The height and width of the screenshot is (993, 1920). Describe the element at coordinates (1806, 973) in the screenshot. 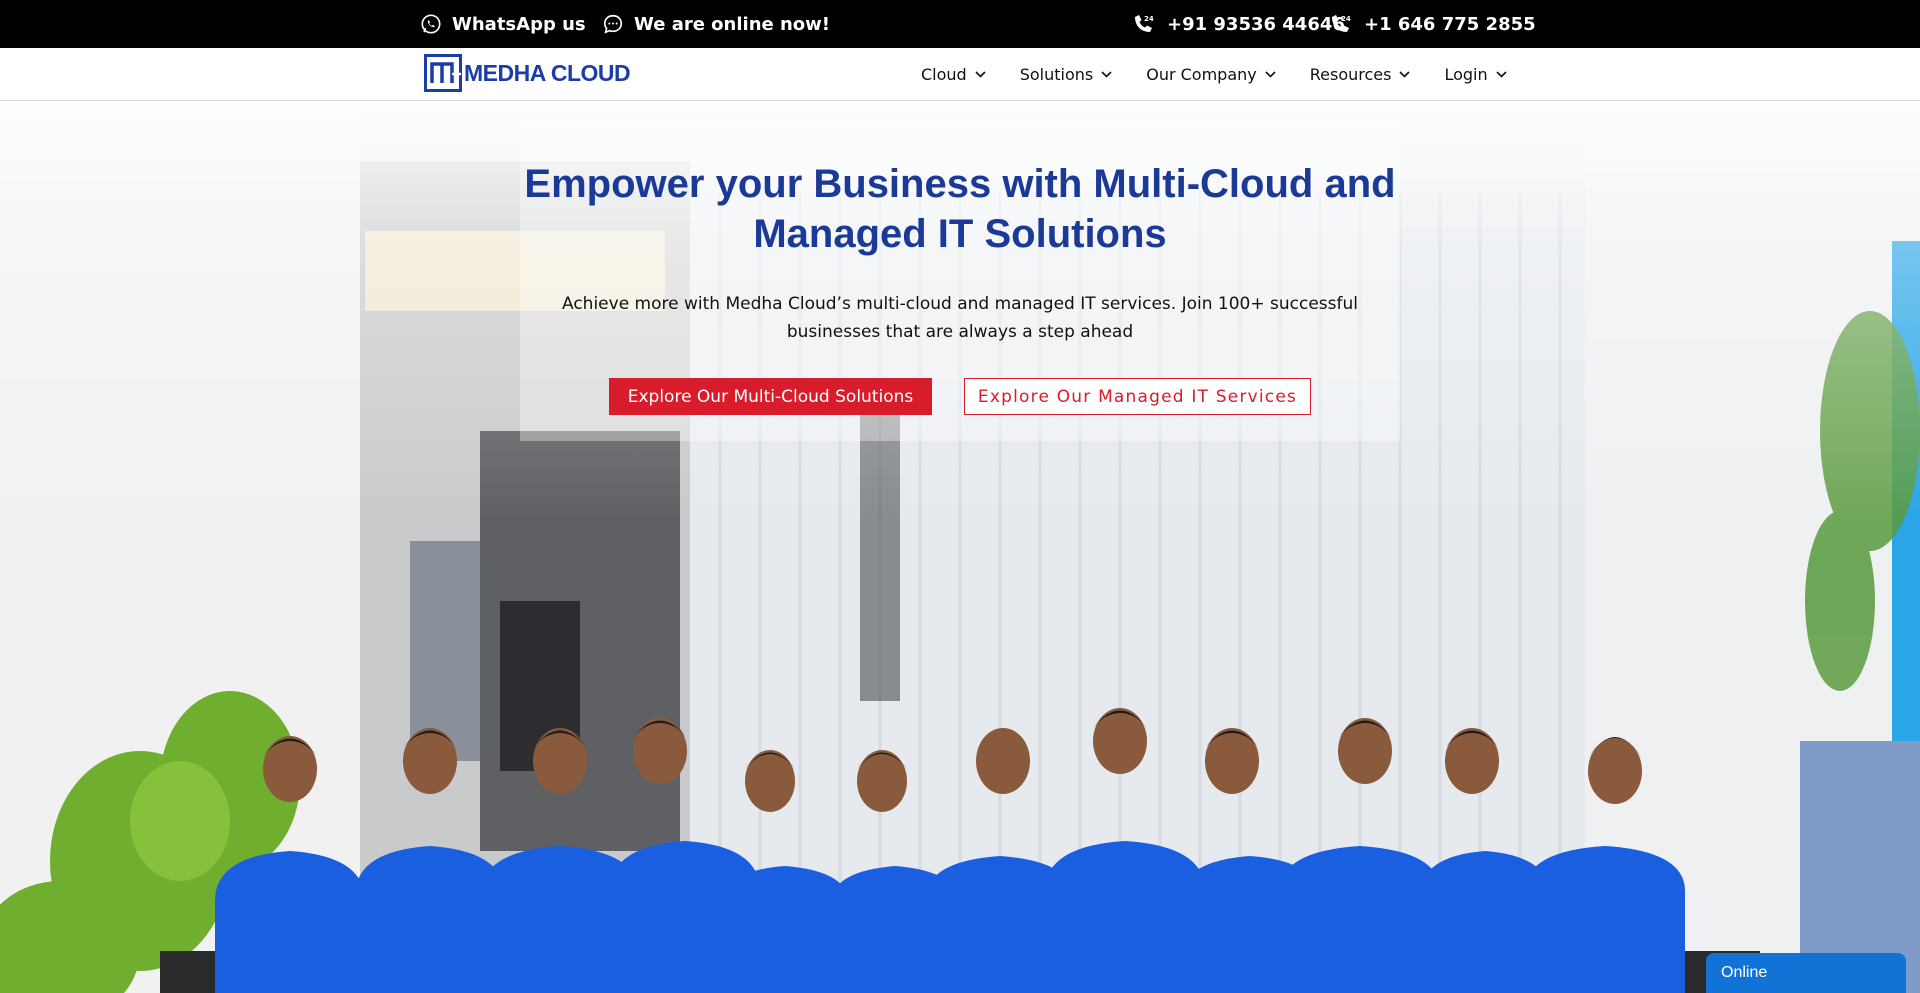

I see `live-chat-widget: Online` at that location.